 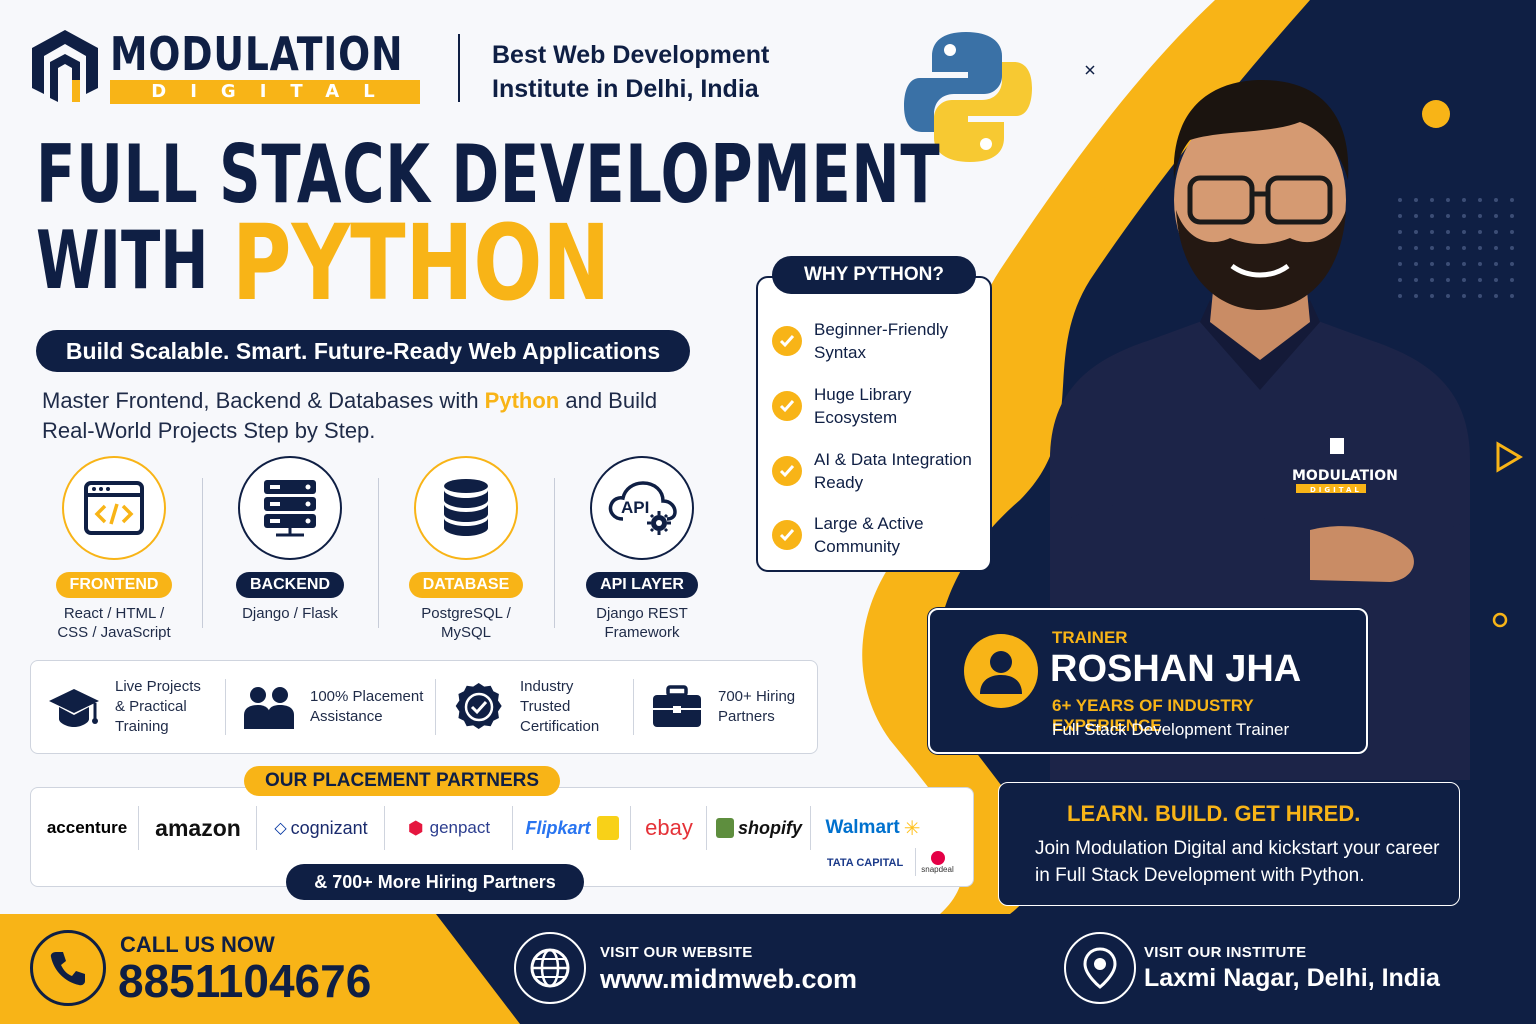 I want to click on location-pin-icon, so click(x=1100, y=968).